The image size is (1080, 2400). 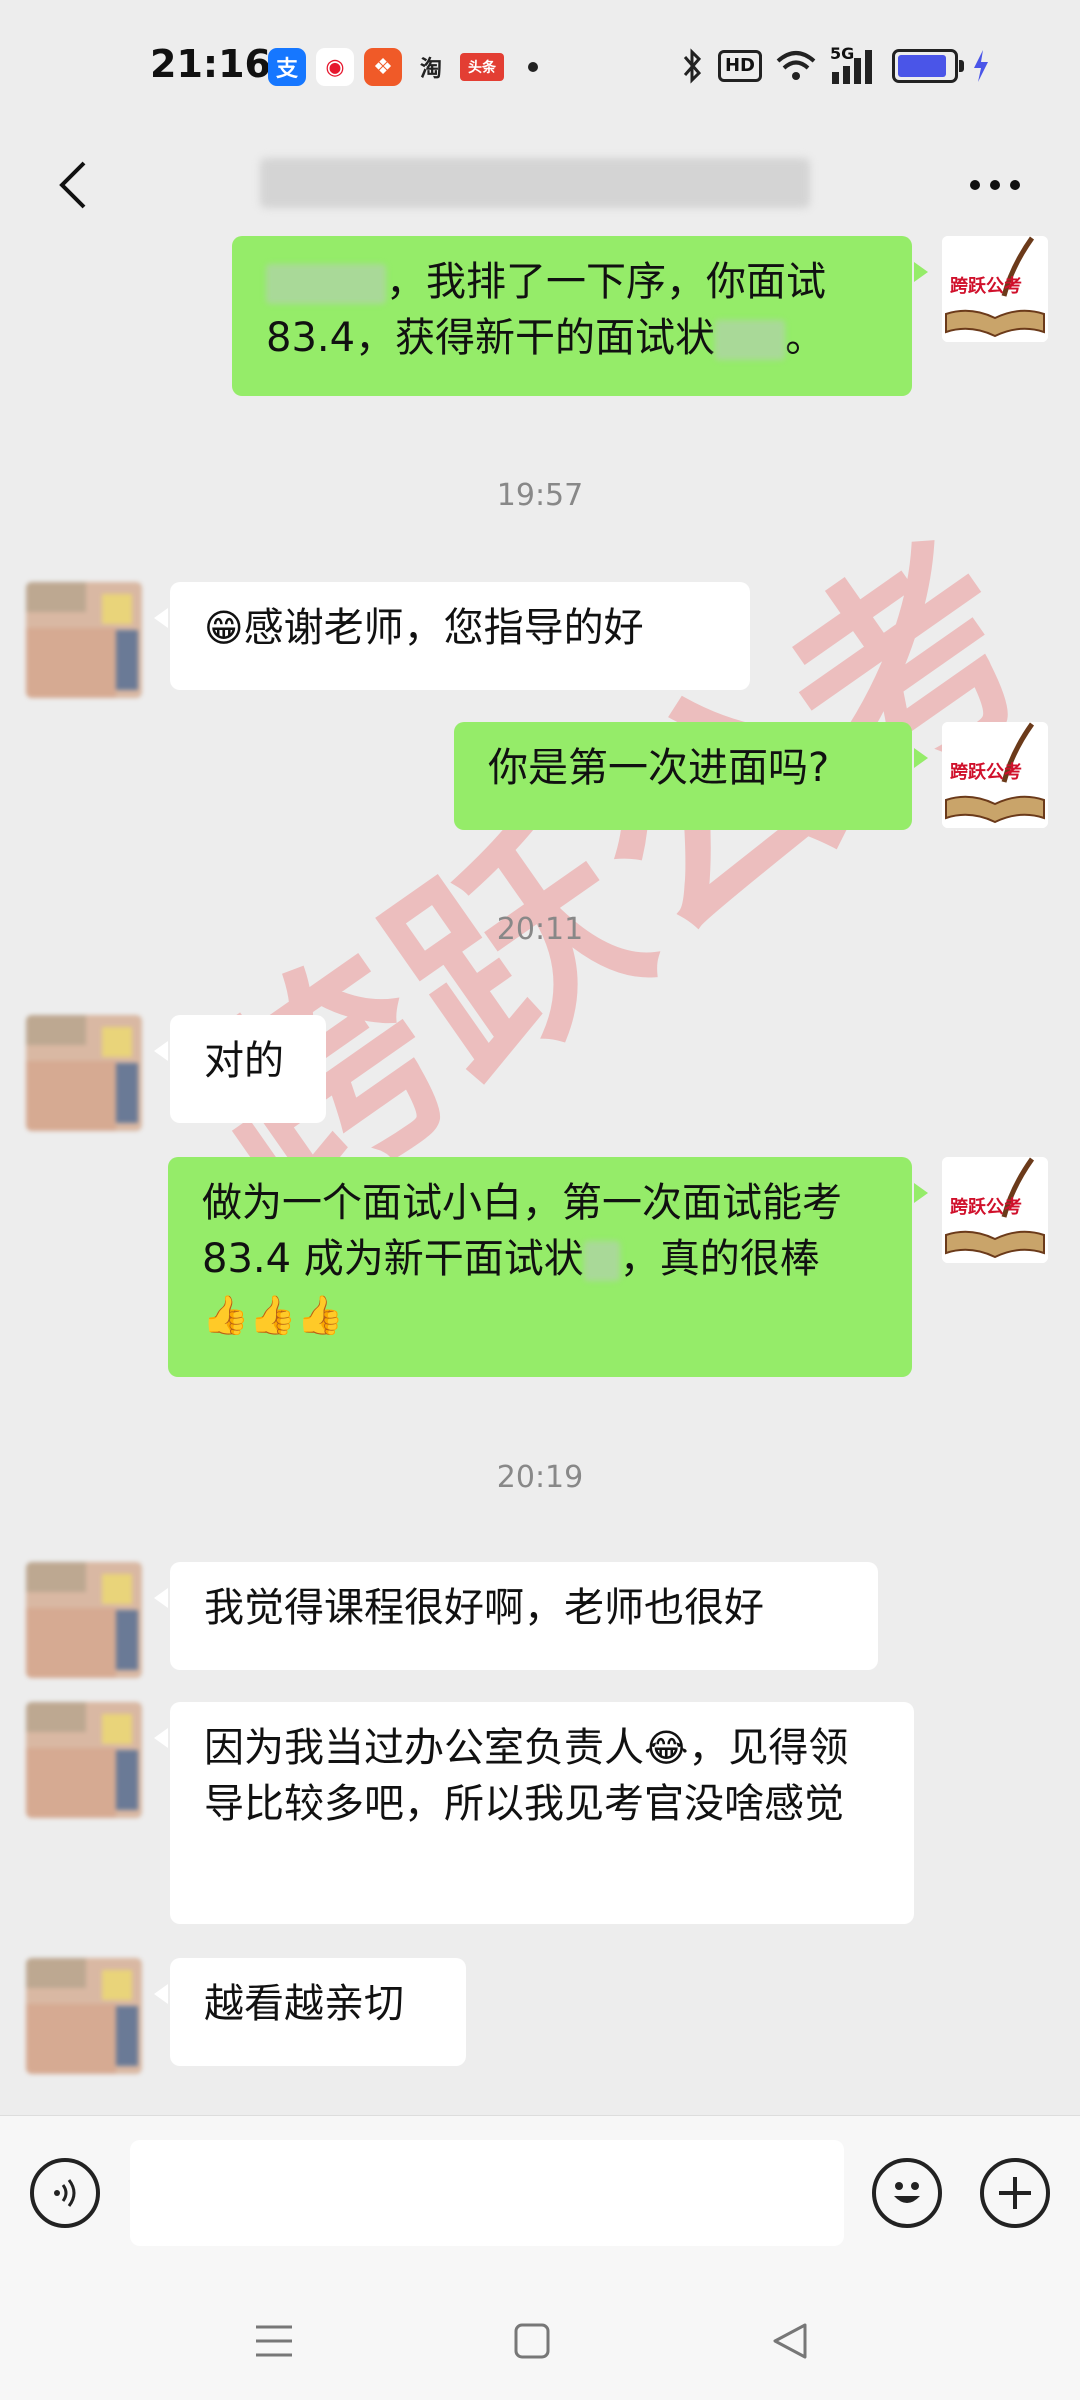 I want to click on laughing-tears-emoji-icon: 😂, so click(x=666, y=1748).